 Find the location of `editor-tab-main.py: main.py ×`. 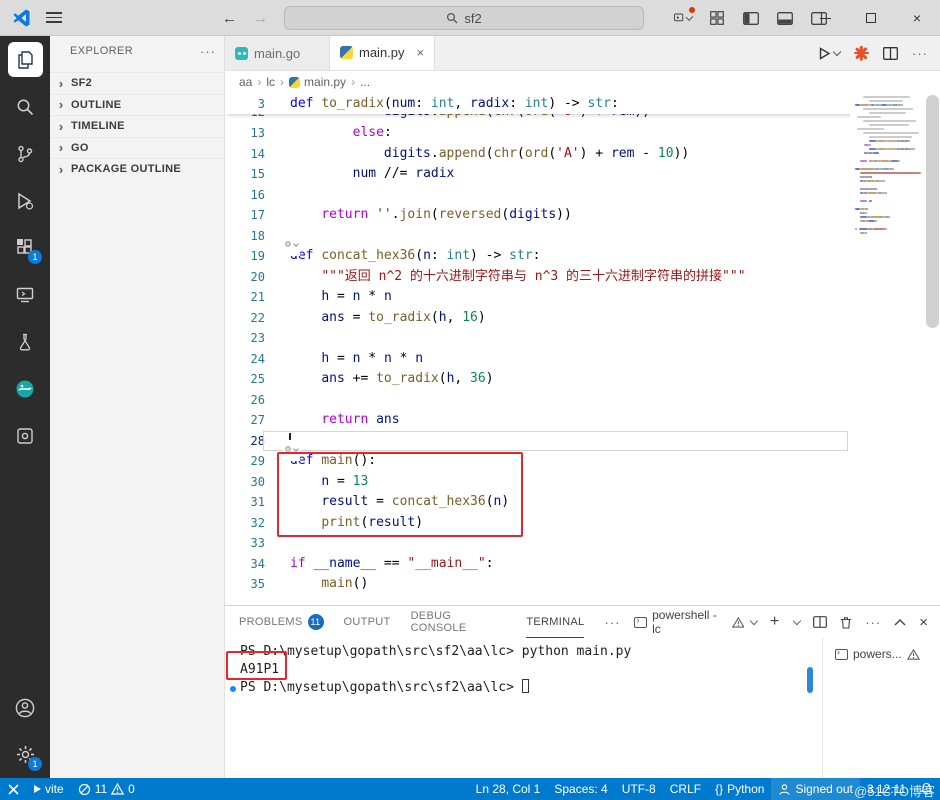

editor-tab-main.py: main.py × is located at coordinates (383, 53).